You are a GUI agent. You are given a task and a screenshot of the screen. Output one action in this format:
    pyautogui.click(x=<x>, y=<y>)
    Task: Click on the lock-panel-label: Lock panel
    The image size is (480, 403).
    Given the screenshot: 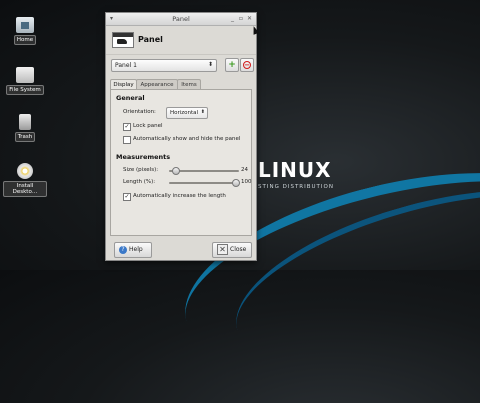 What is the action you would take?
    pyautogui.click(x=148, y=126)
    